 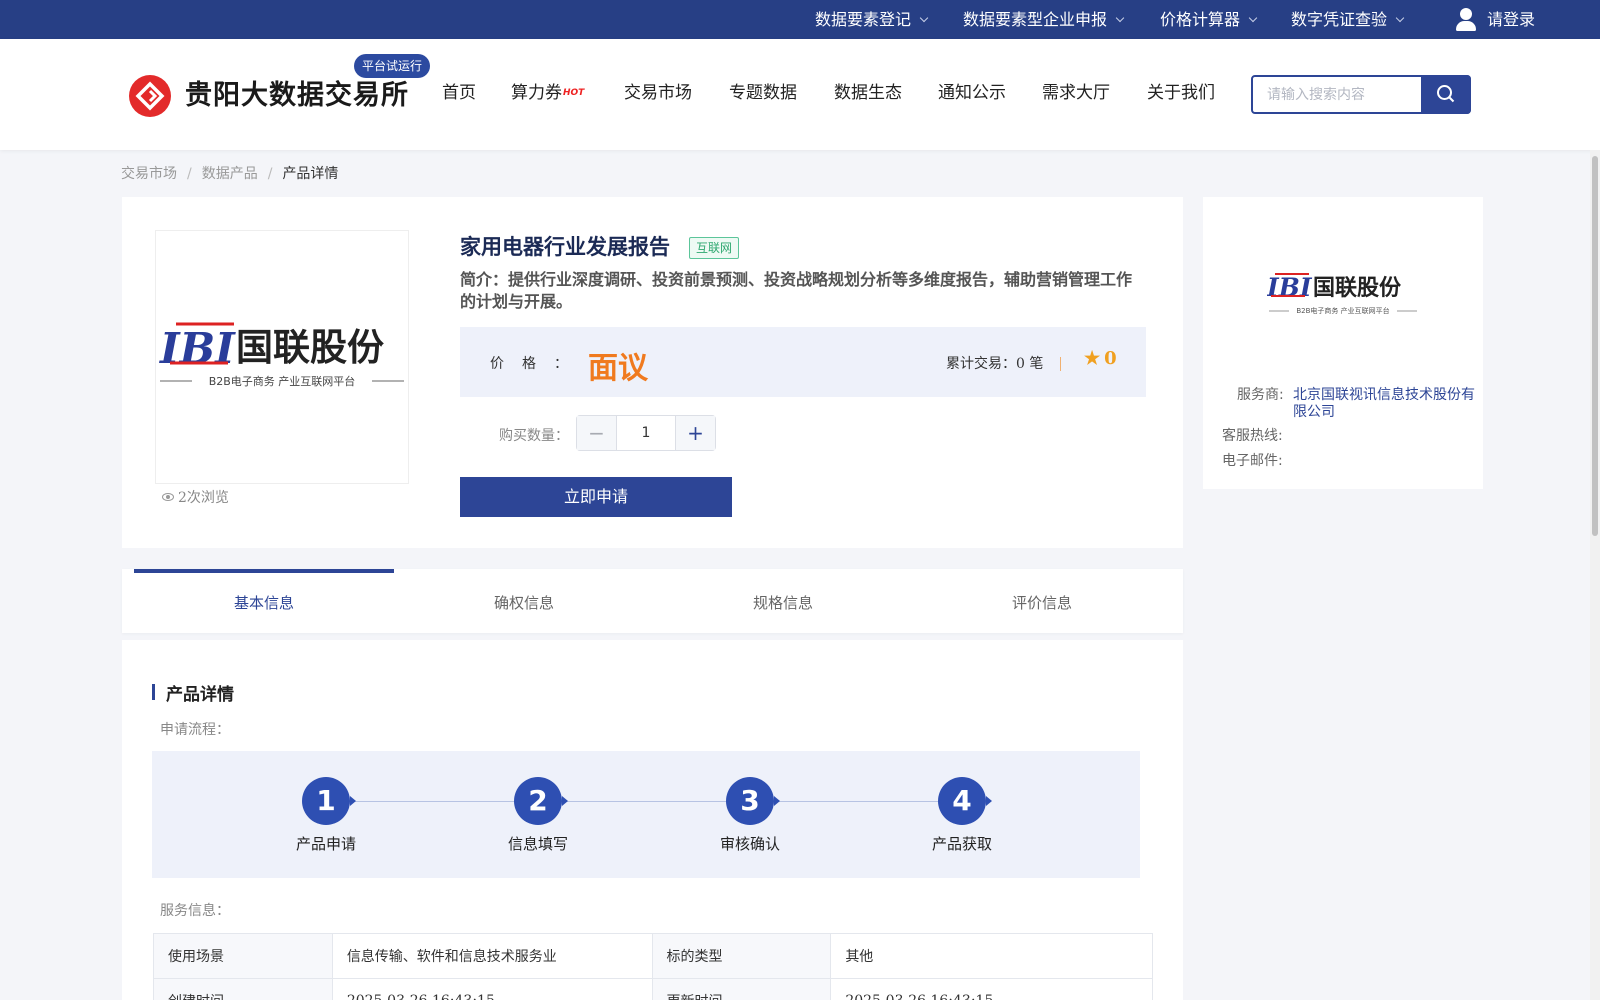 What do you see at coordinates (646, 814) in the screenshot?
I see `application-steps: 1 产品申请 2 信息填写 3 审核确认 4 产品获取` at bounding box center [646, 814].